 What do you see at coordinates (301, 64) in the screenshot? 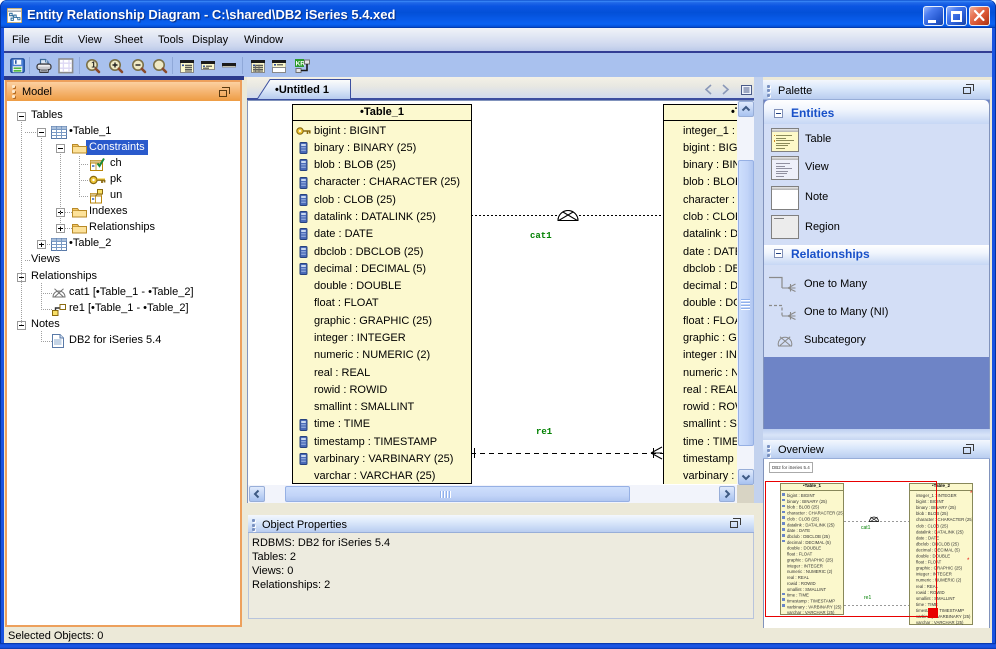
I see `svg-text: KR` at bounding box center [301, 64].